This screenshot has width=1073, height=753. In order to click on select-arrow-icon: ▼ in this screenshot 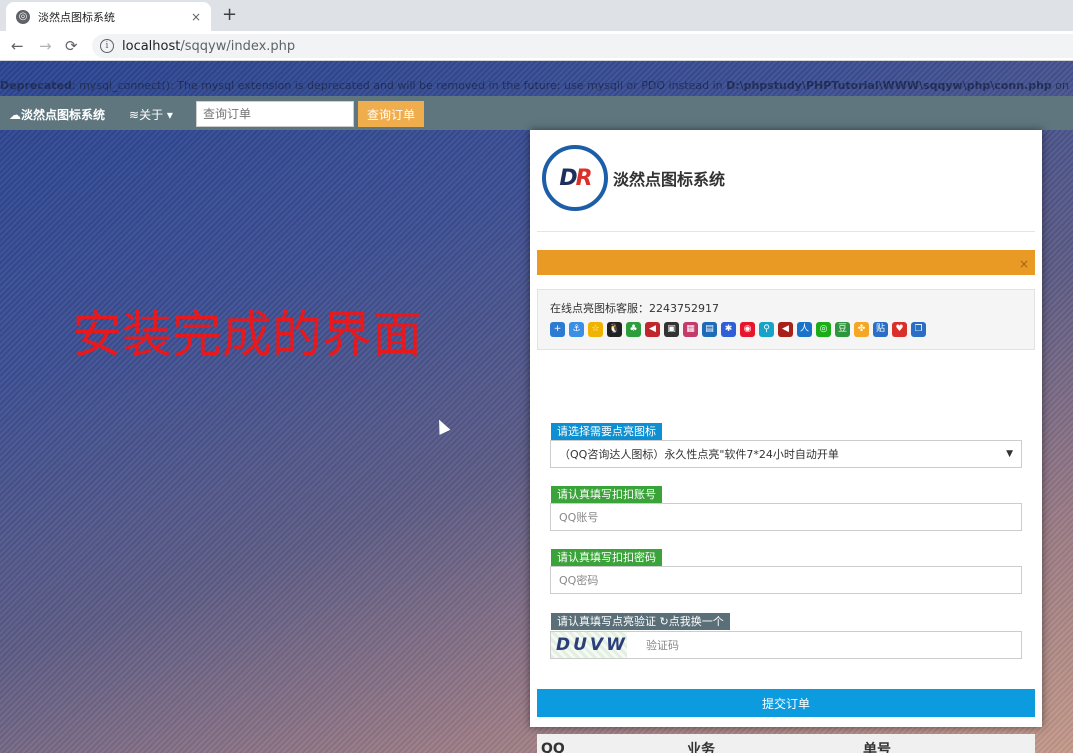, I will do `click(1009, 454)`.